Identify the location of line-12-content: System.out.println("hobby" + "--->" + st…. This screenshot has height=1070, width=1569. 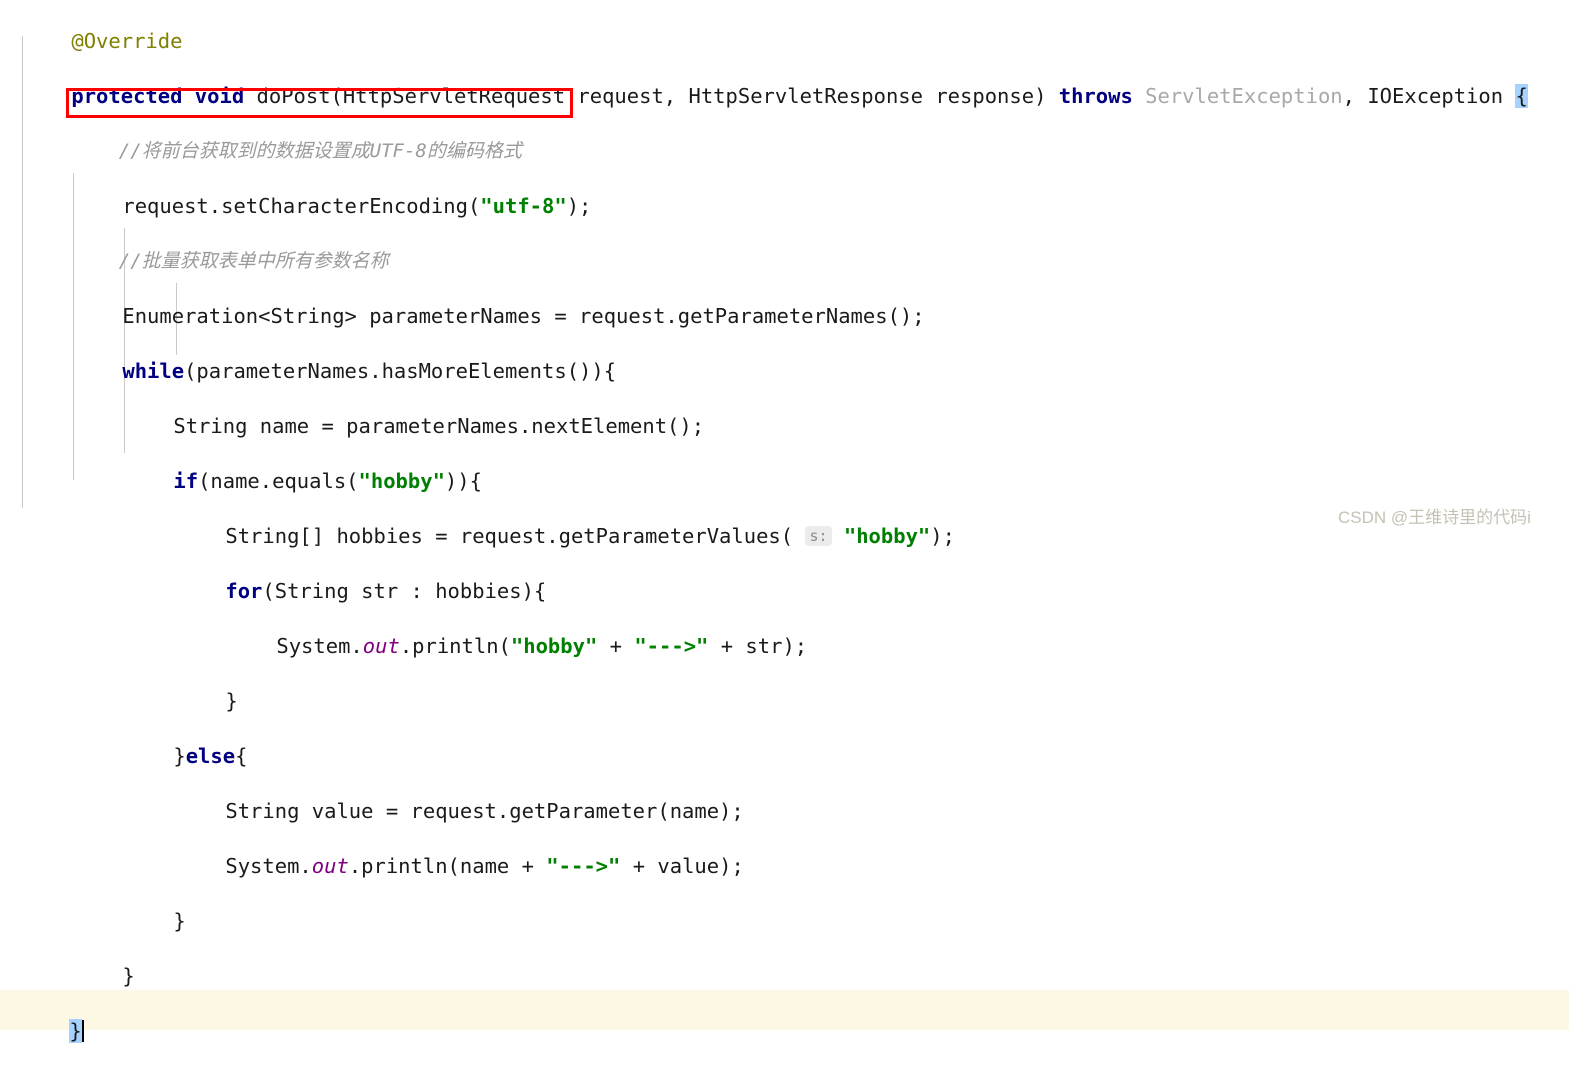
(542, 645).